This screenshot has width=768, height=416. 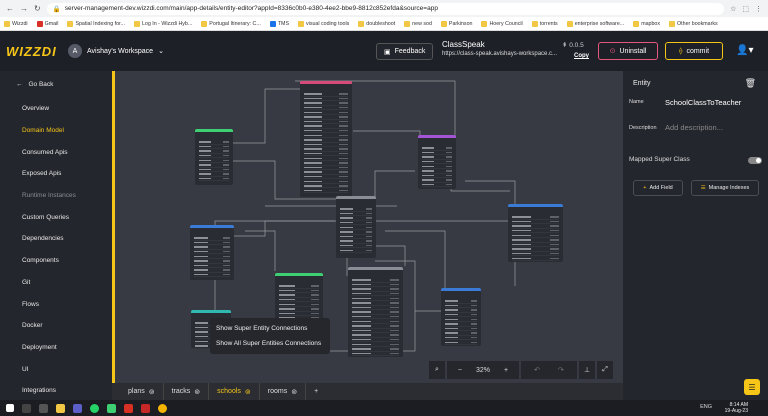 What do you see at coordinates (162, 408) in the screenshot?
I see `chrome-icon` at bounding box center [162, 408].